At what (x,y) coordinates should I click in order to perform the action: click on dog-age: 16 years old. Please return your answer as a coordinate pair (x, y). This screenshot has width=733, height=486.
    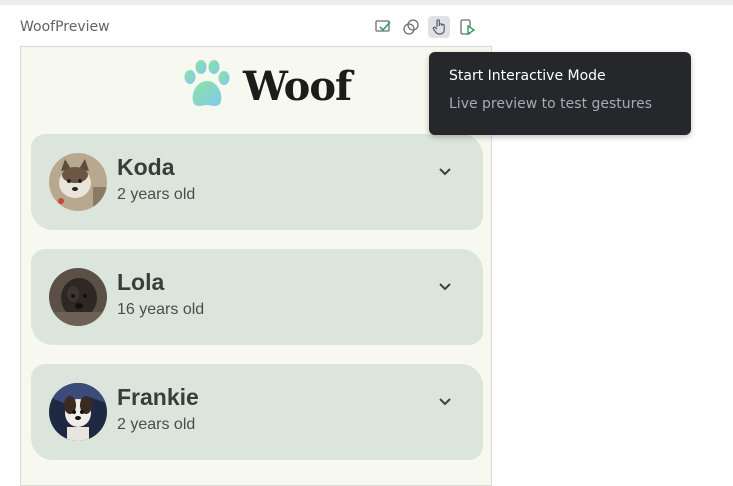
    Looking at the image, I should click on (161, 309).